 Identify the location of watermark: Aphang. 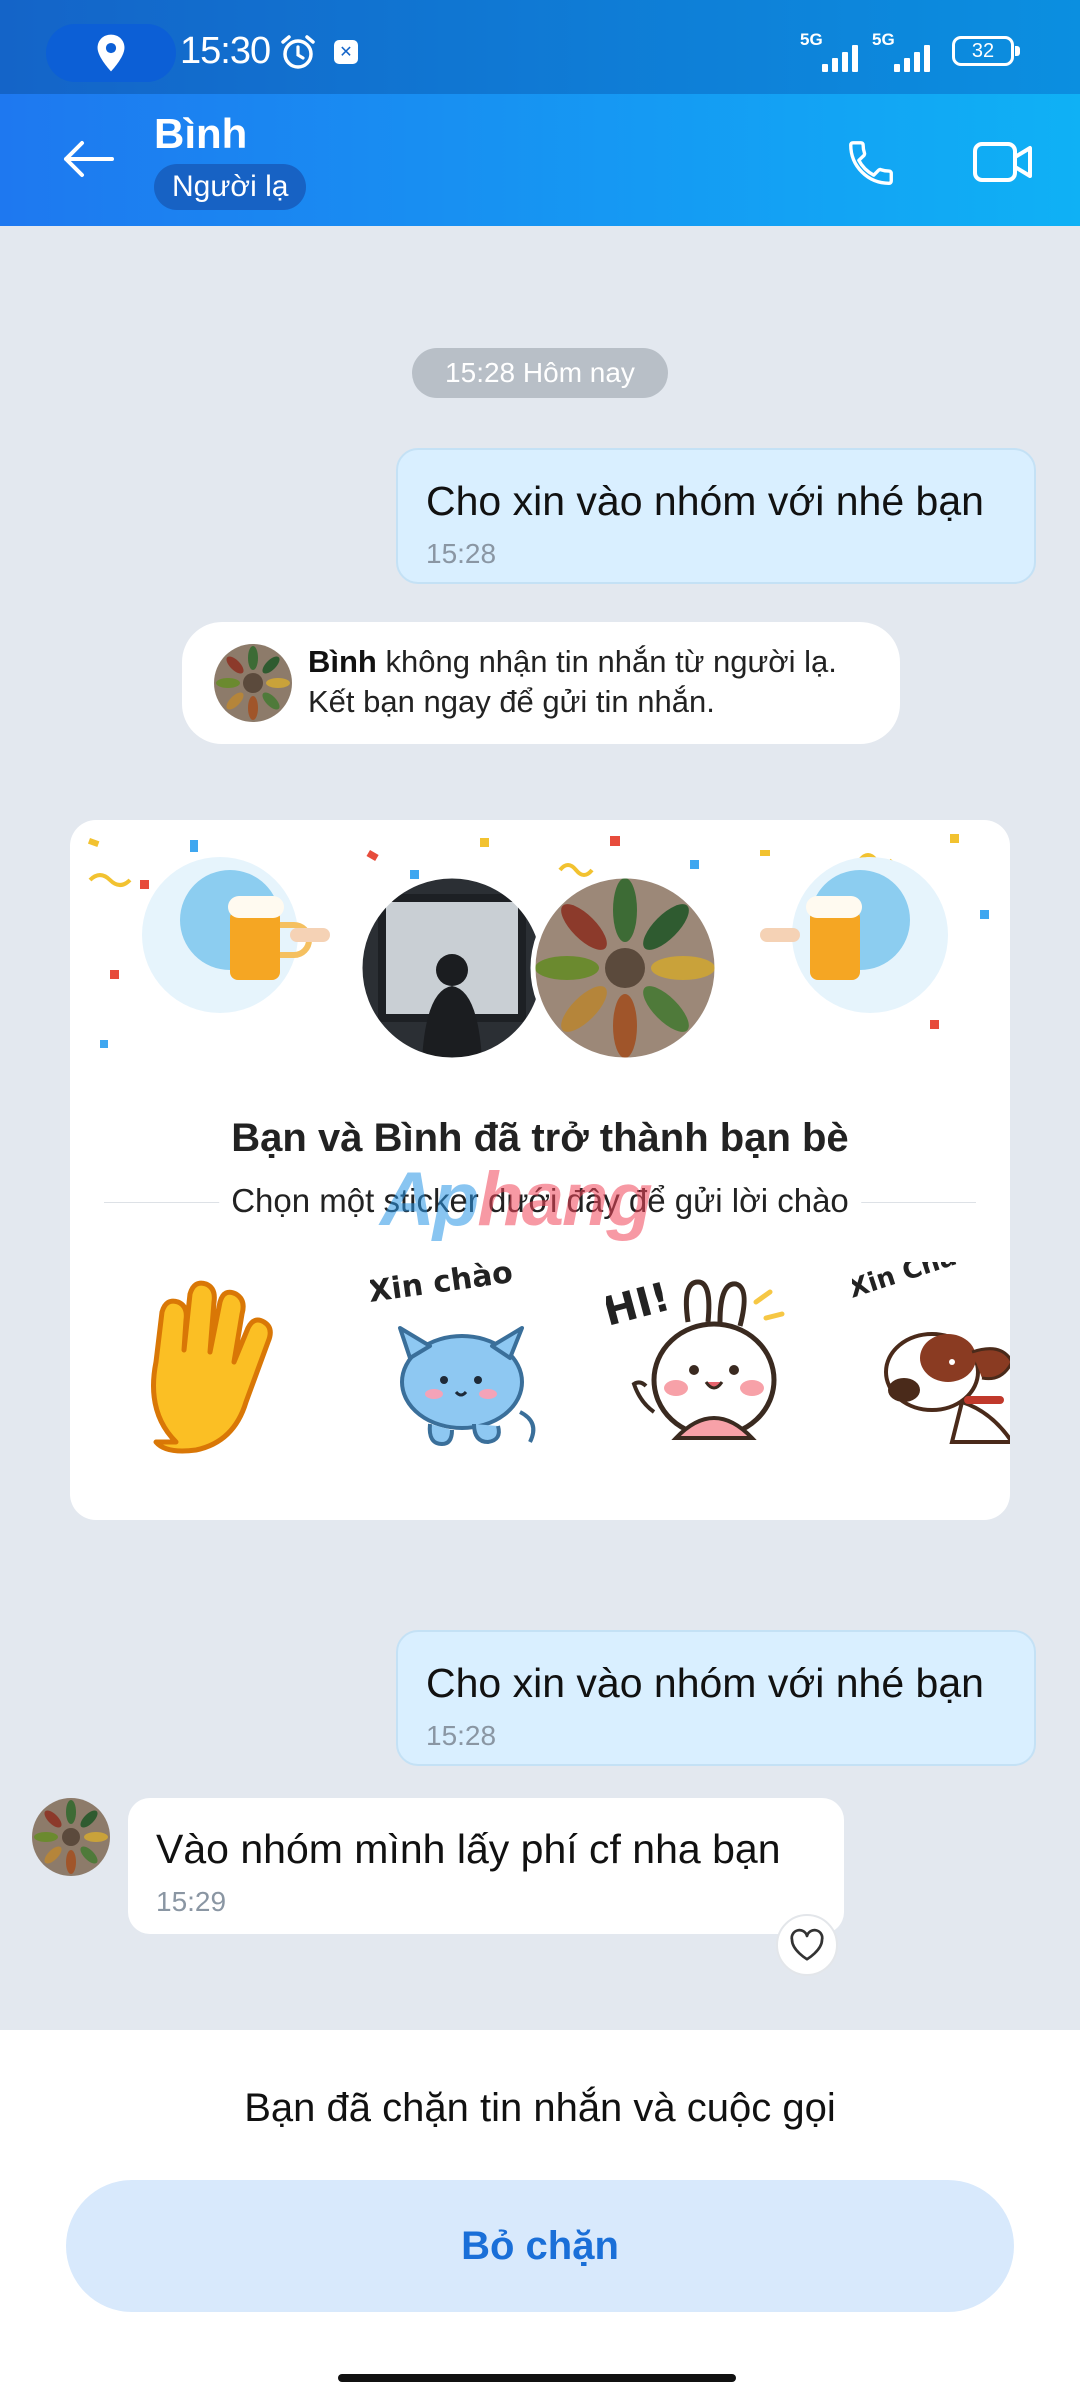
(516, 1199).